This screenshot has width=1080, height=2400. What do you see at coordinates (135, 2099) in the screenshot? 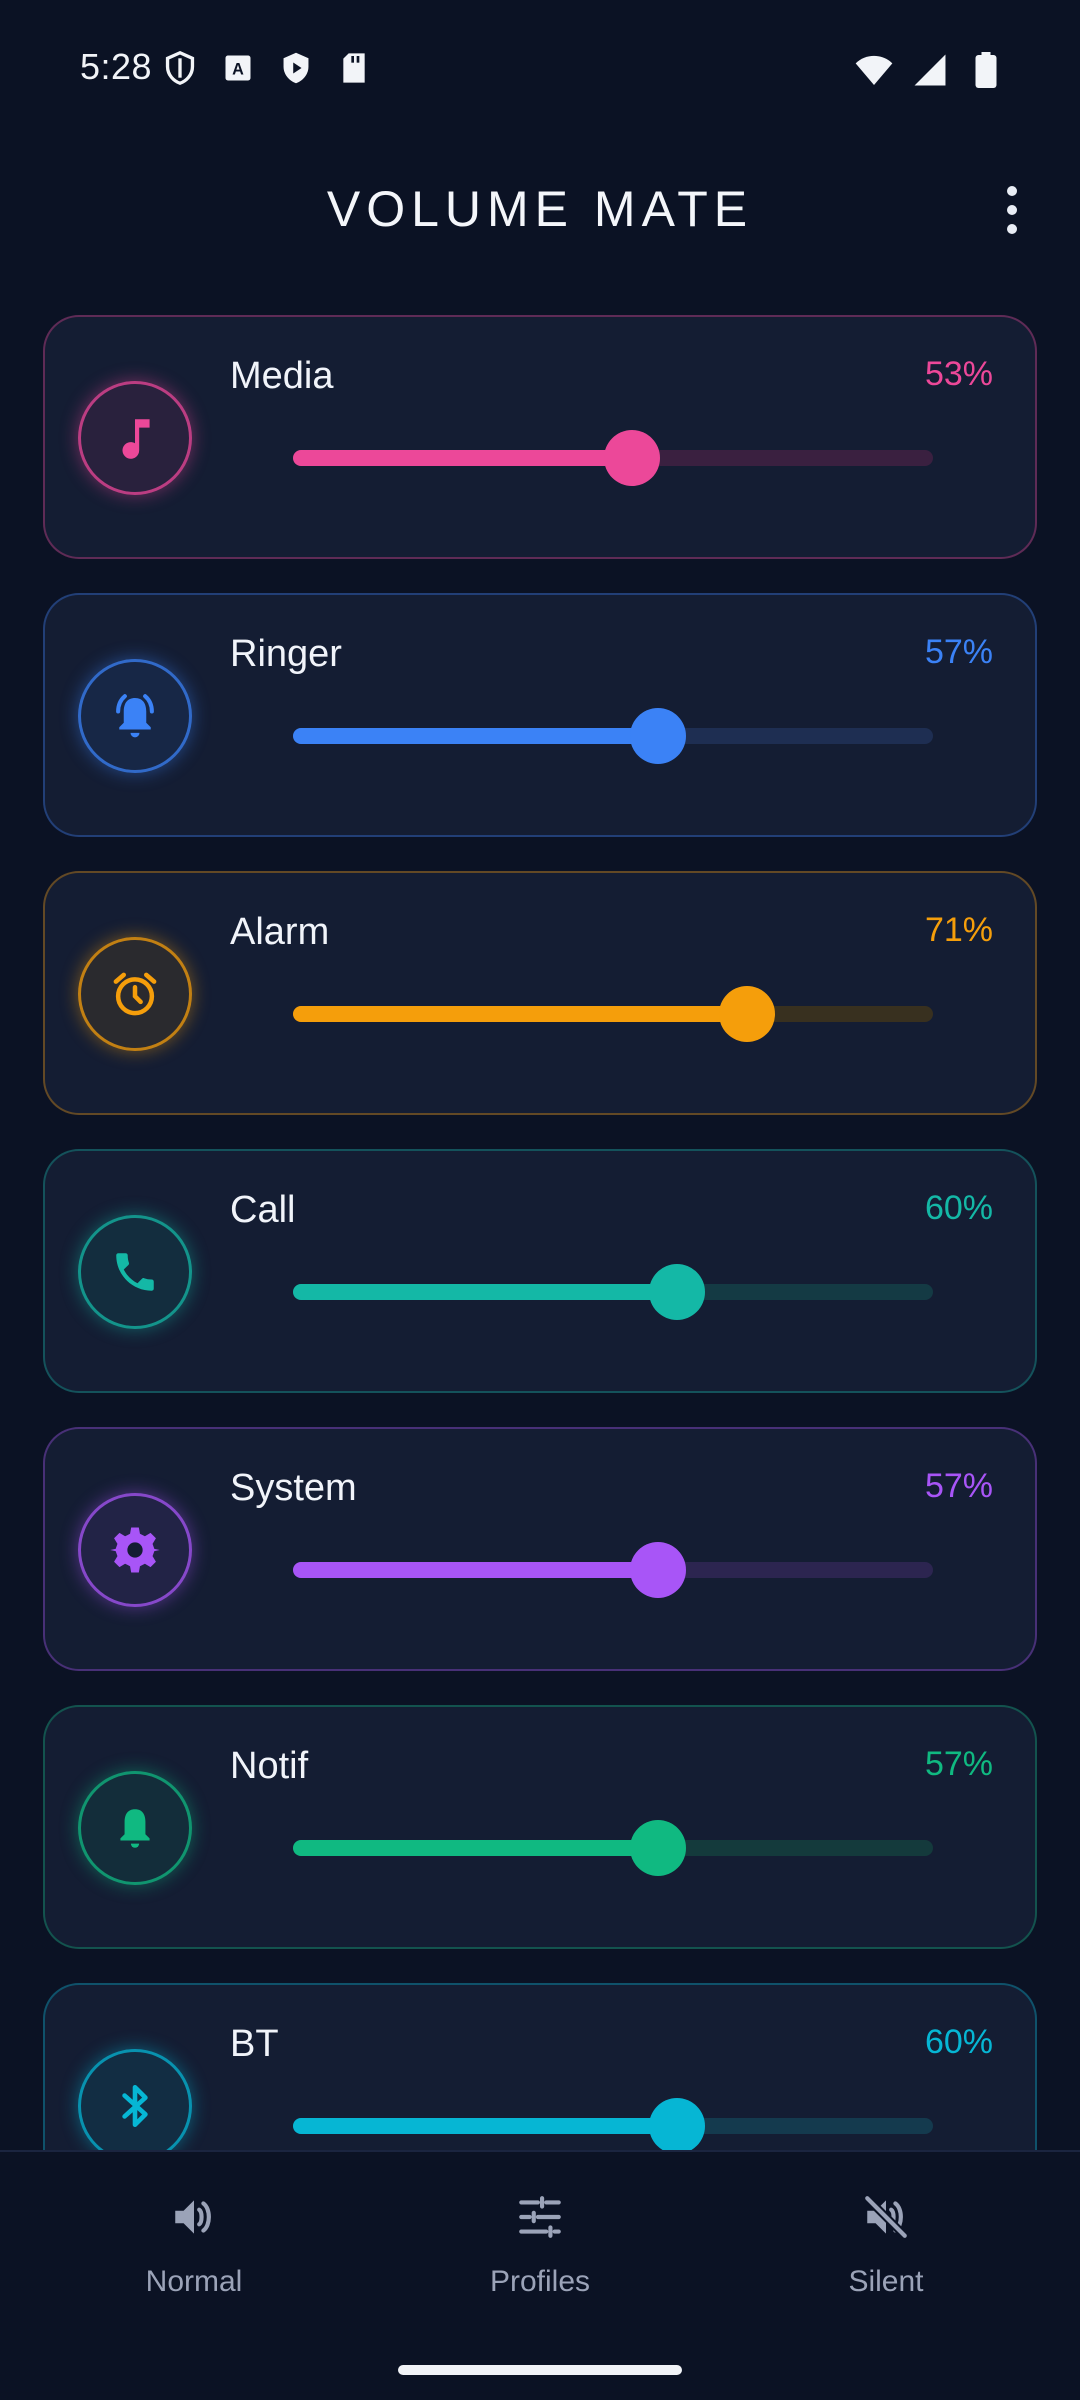
I see `bluetooth-icon` at bounding box center [135, 2099].